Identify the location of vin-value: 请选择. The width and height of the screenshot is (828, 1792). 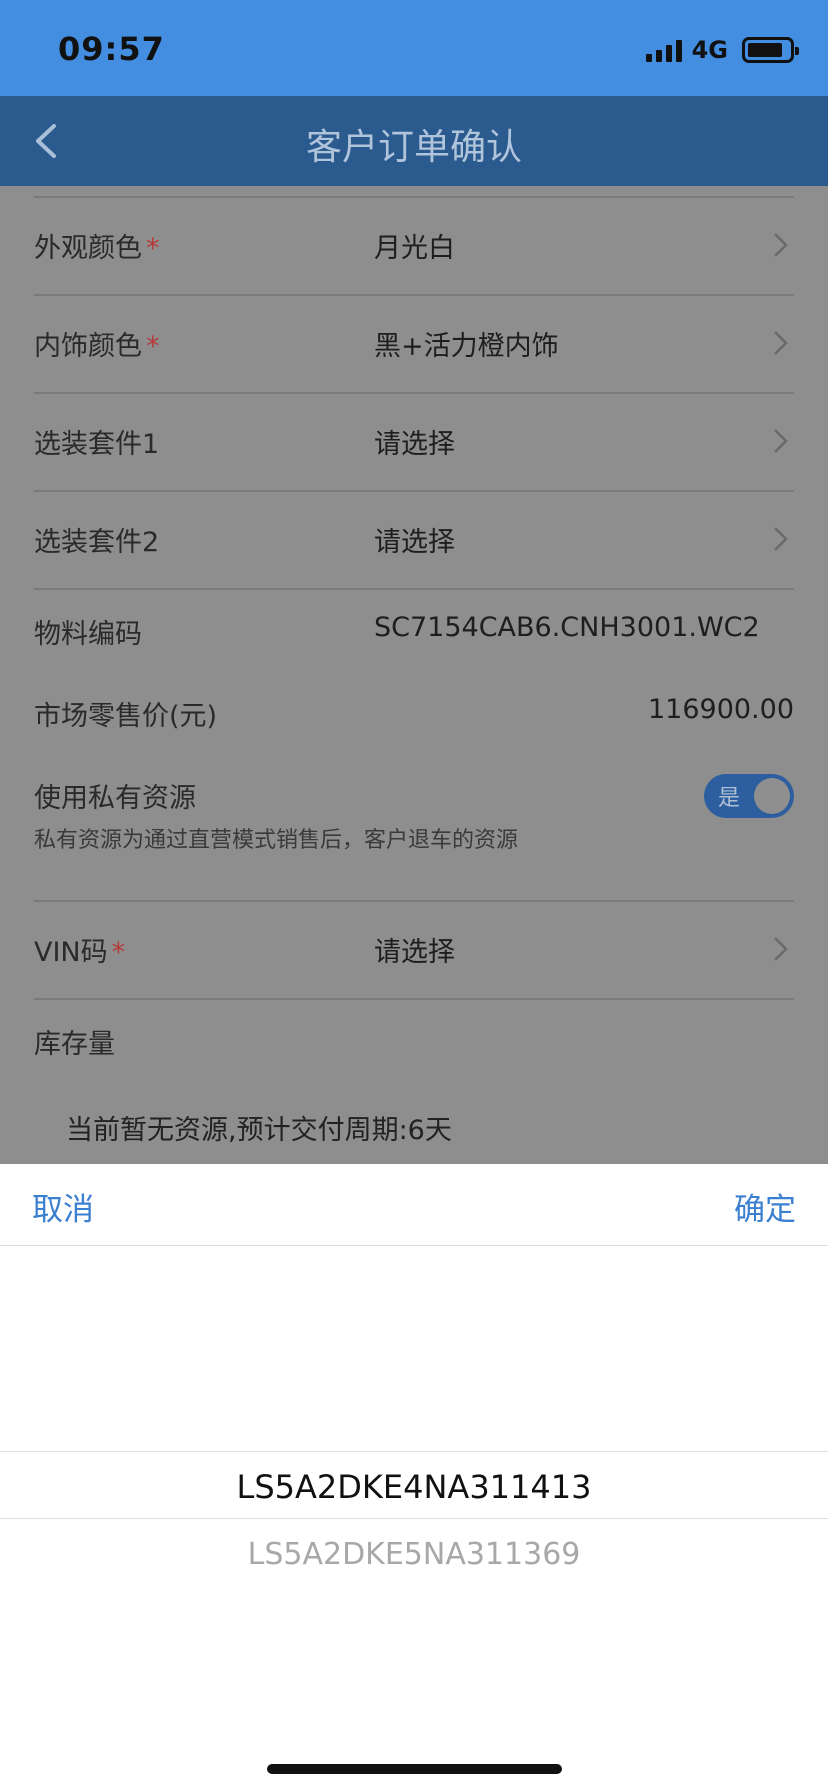
(414, 952).